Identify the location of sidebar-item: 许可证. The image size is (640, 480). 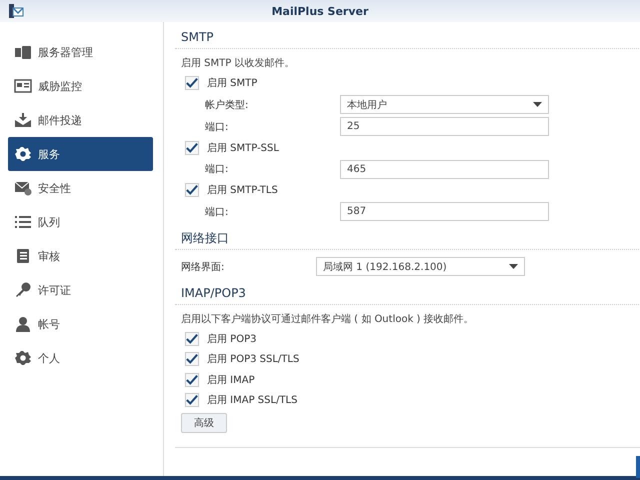
(80, 290).